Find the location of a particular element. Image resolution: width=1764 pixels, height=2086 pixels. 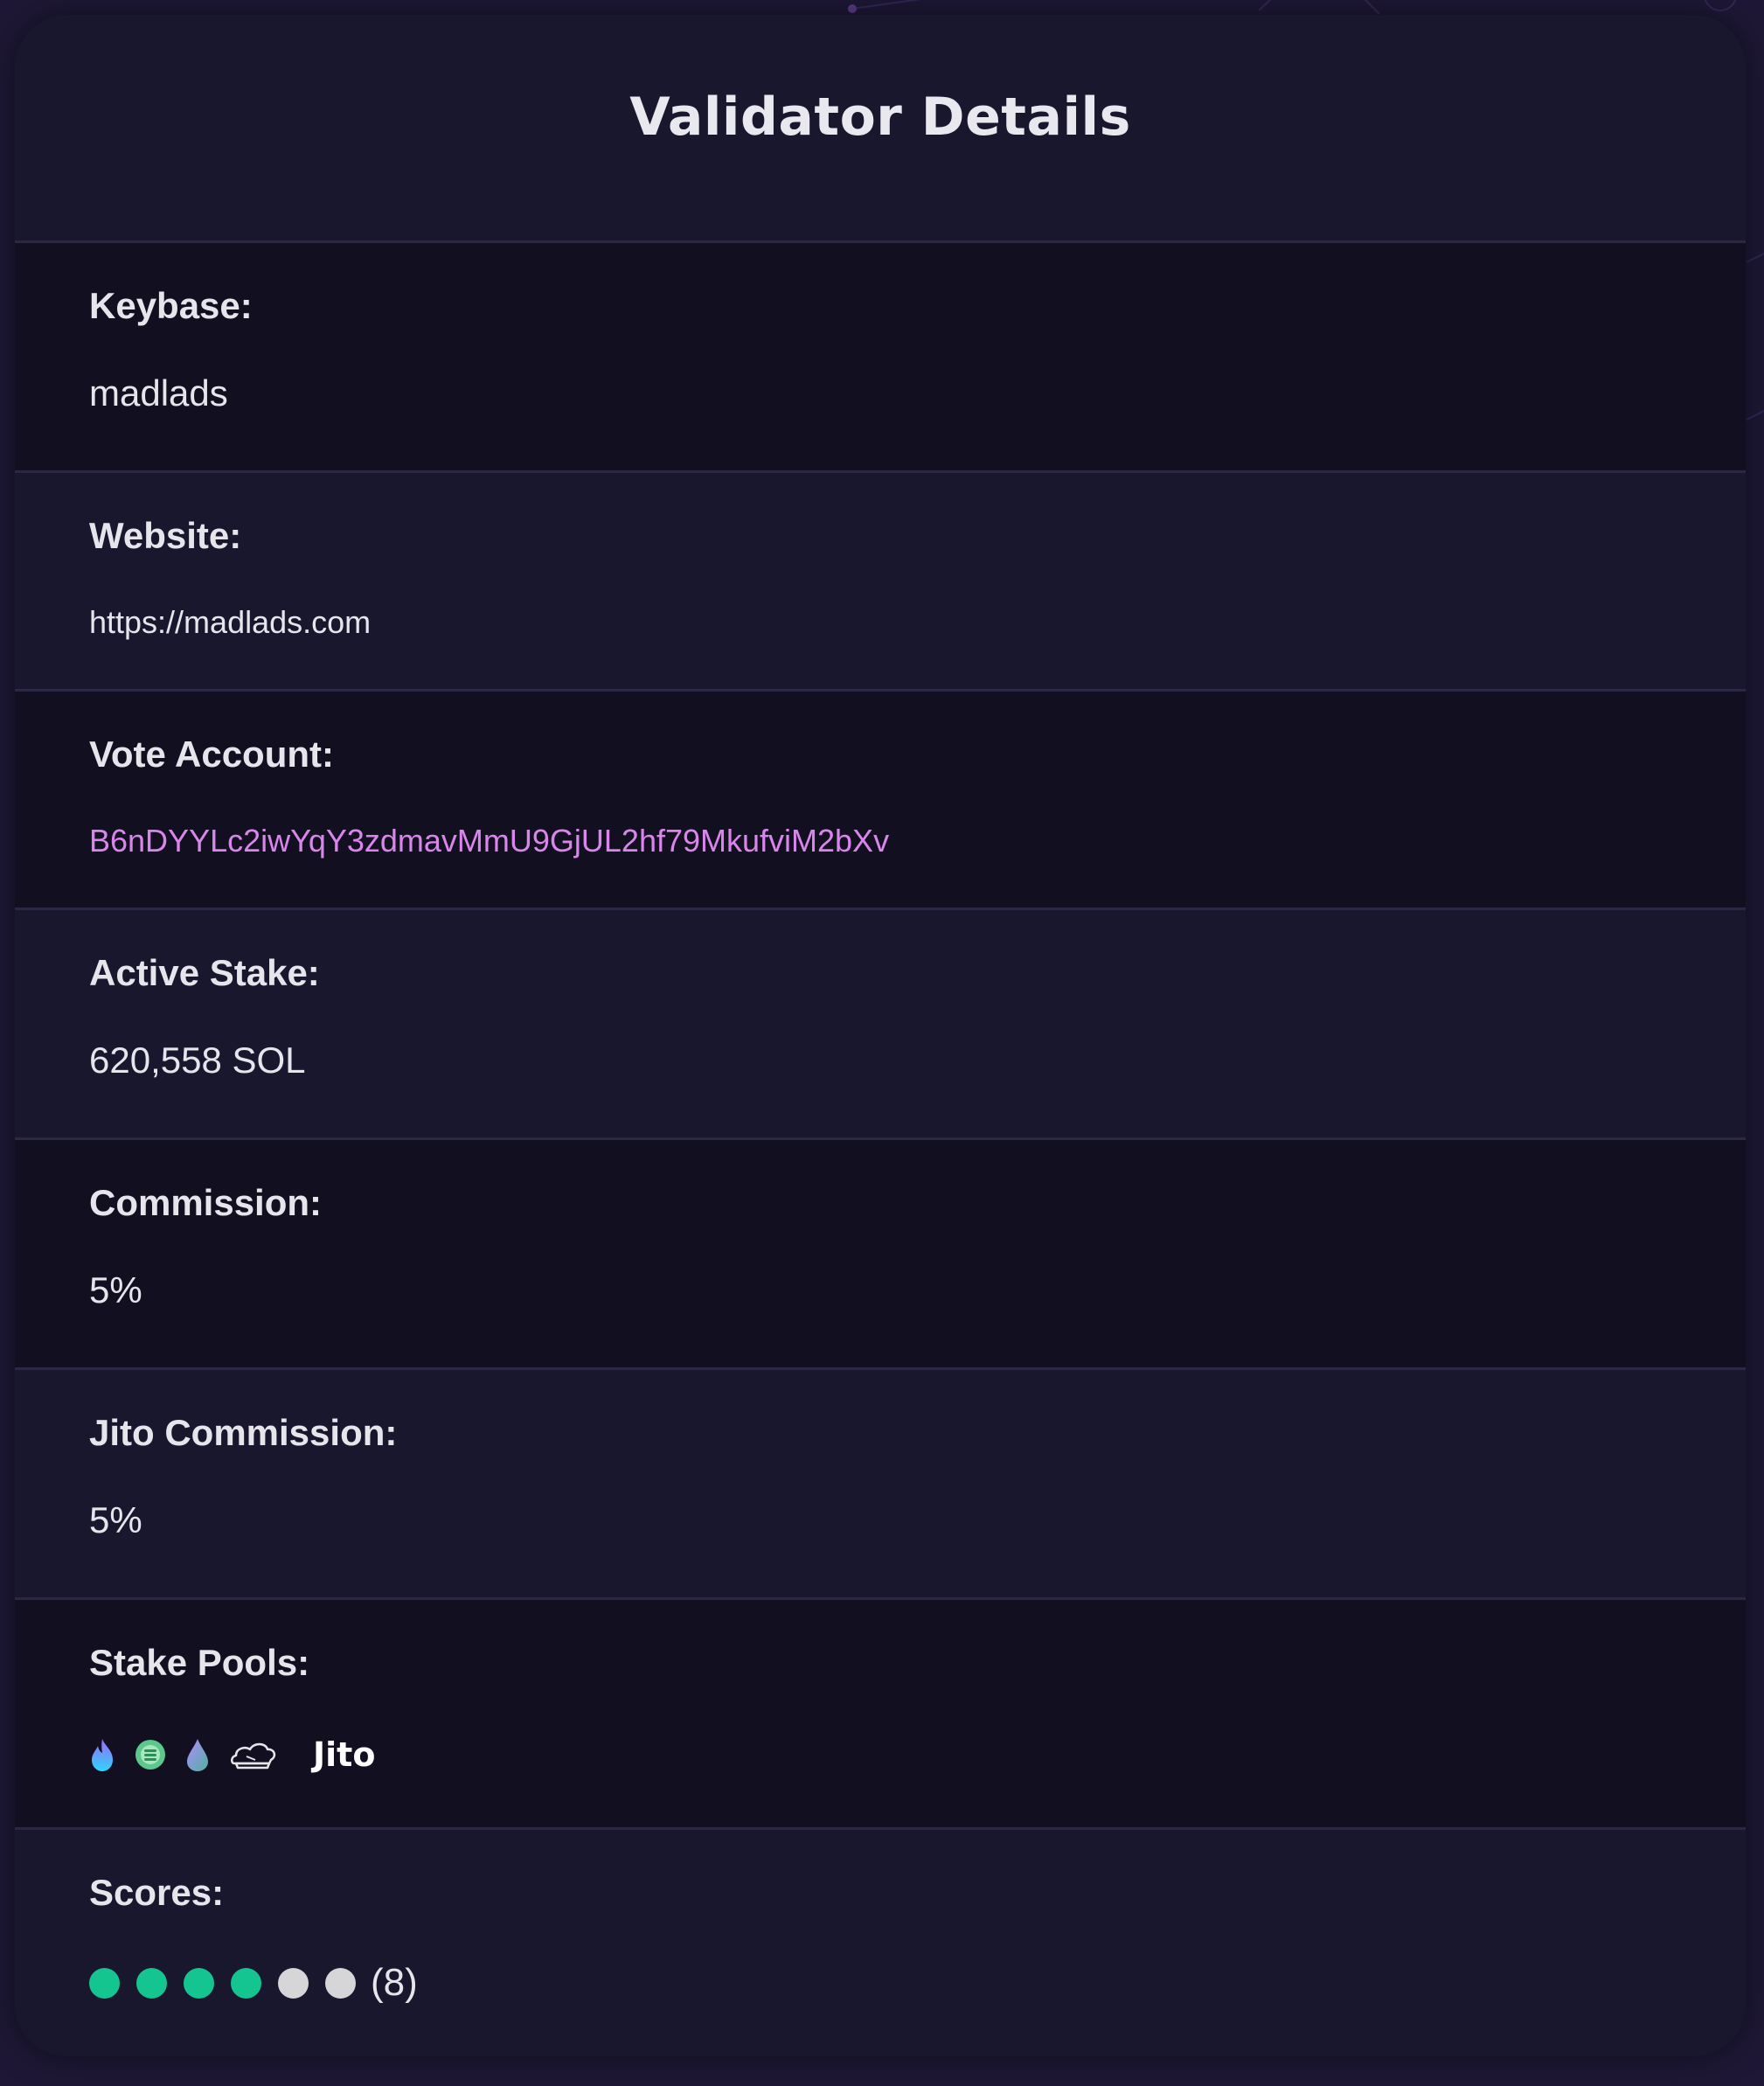

card-header: Validator Details is located at coordinates (880, 127).